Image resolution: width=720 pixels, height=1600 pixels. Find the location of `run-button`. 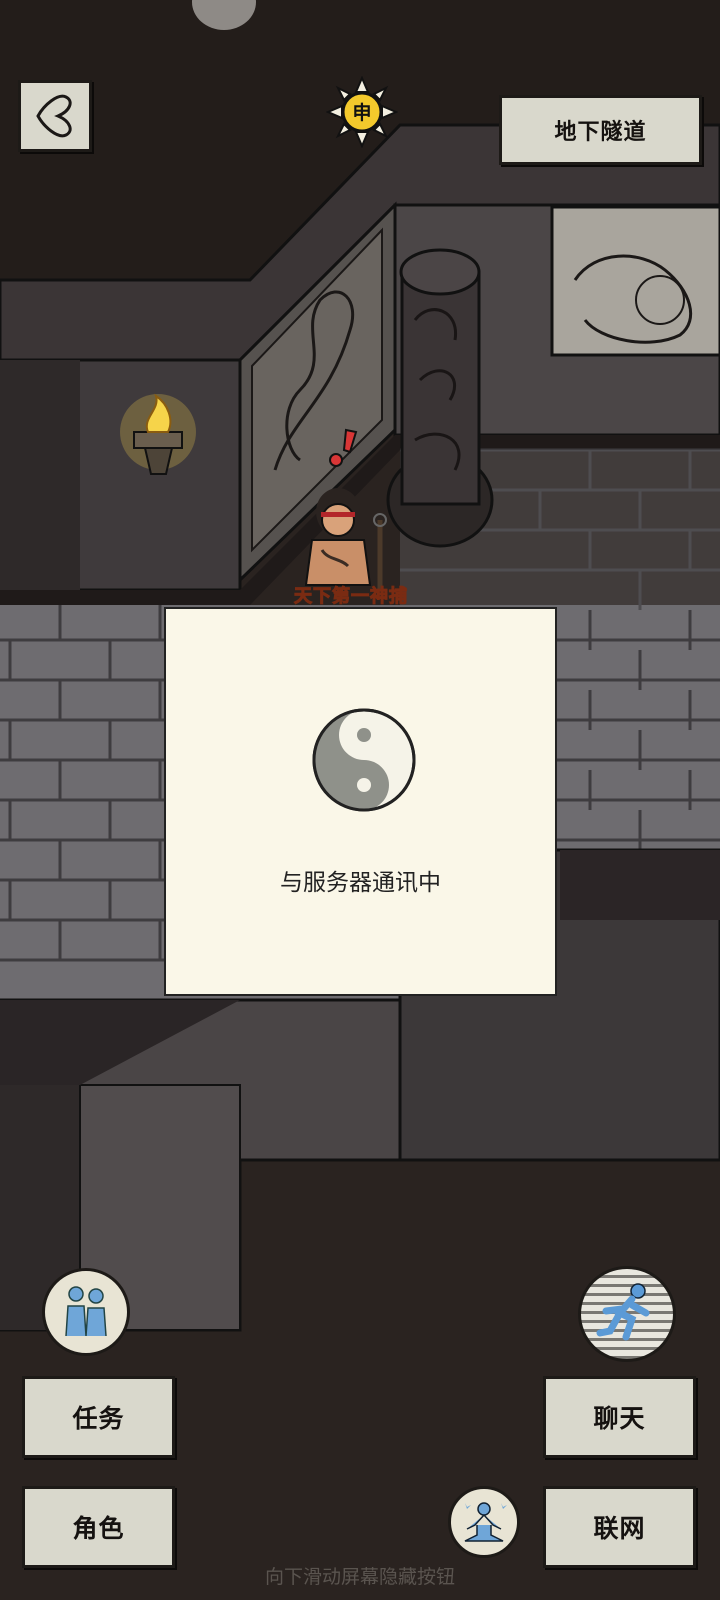

run-button is located at coordinates (627, 1314).